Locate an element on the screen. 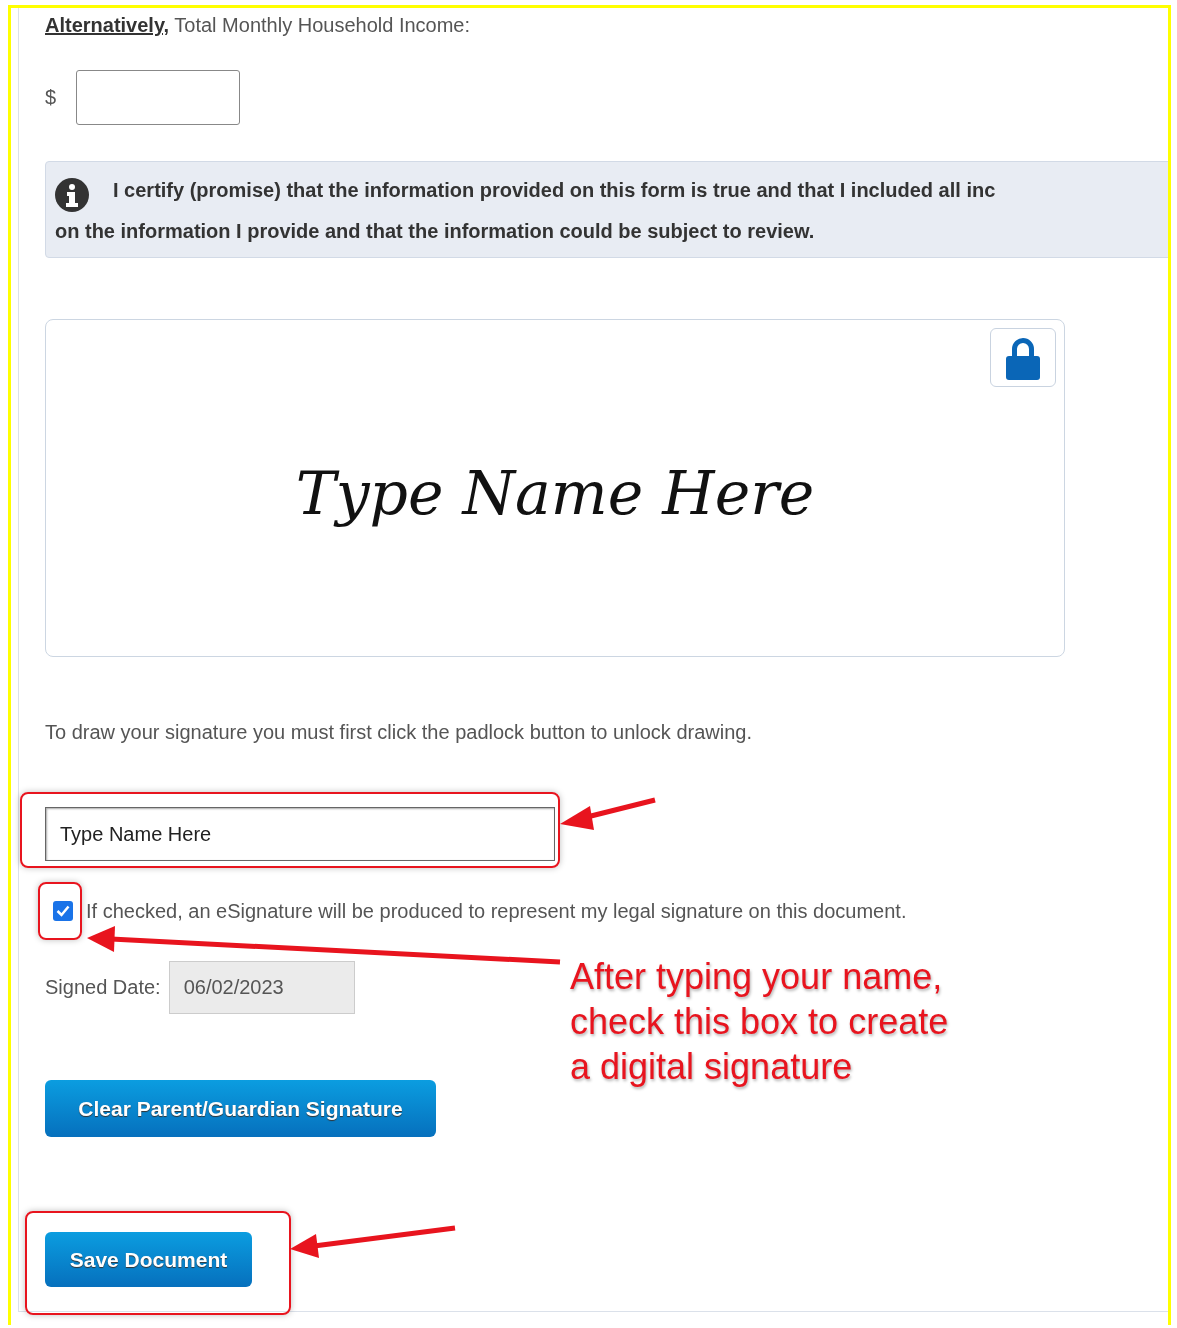 The image size is (1177, 1328). save-document-button: Save Document is located at coordinates (148, 1259).